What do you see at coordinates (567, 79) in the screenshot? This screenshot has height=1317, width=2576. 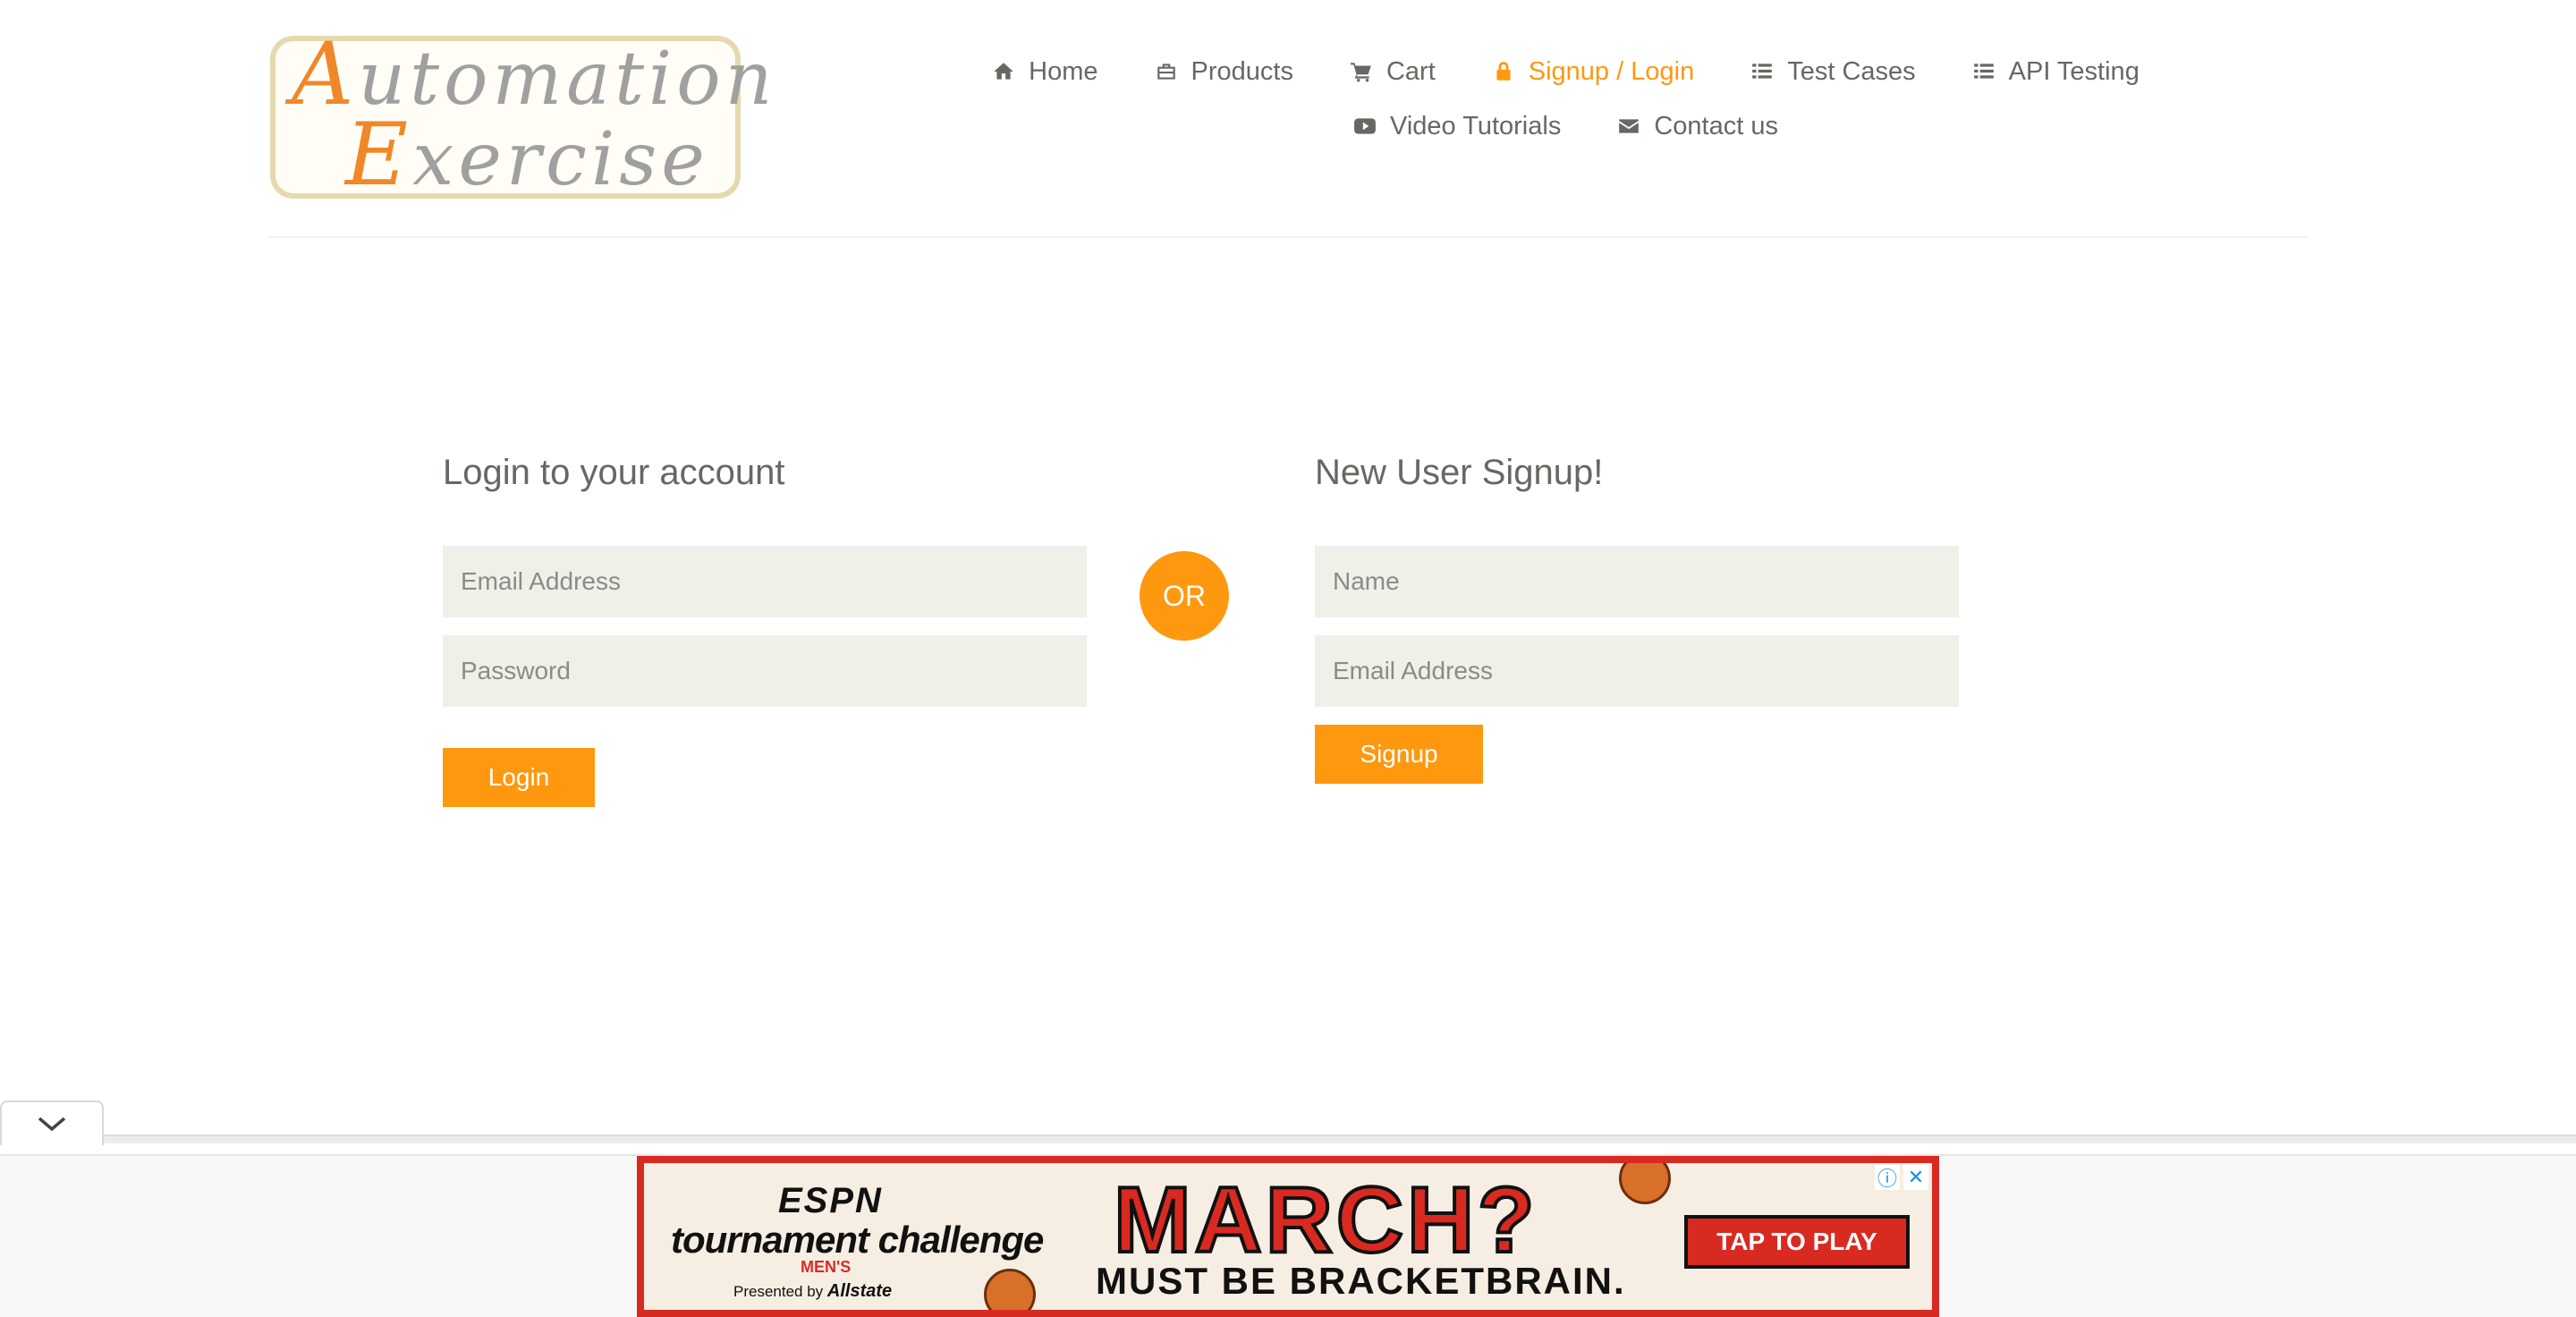 I see `logo-text-1: utomation` at bounding box center [567, 79].